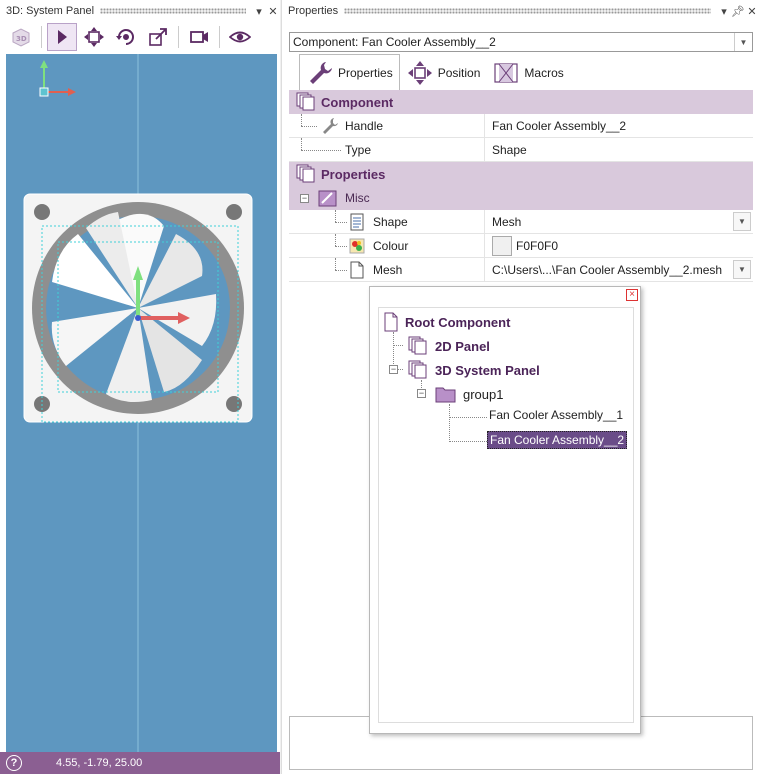  I want to click on scale-icon, so click(158, 37).